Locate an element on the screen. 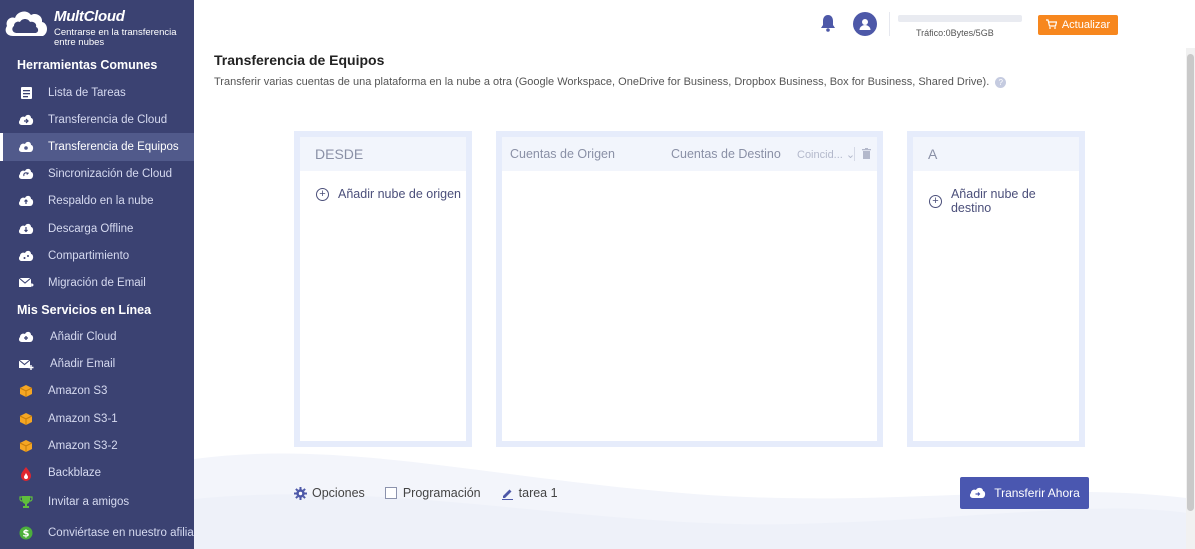 Image resolution: width=1195 pixels, height=549 pixels. sidebar-item-team-transfer: Transferencia de Equipos is located at coordinates (97, 147).